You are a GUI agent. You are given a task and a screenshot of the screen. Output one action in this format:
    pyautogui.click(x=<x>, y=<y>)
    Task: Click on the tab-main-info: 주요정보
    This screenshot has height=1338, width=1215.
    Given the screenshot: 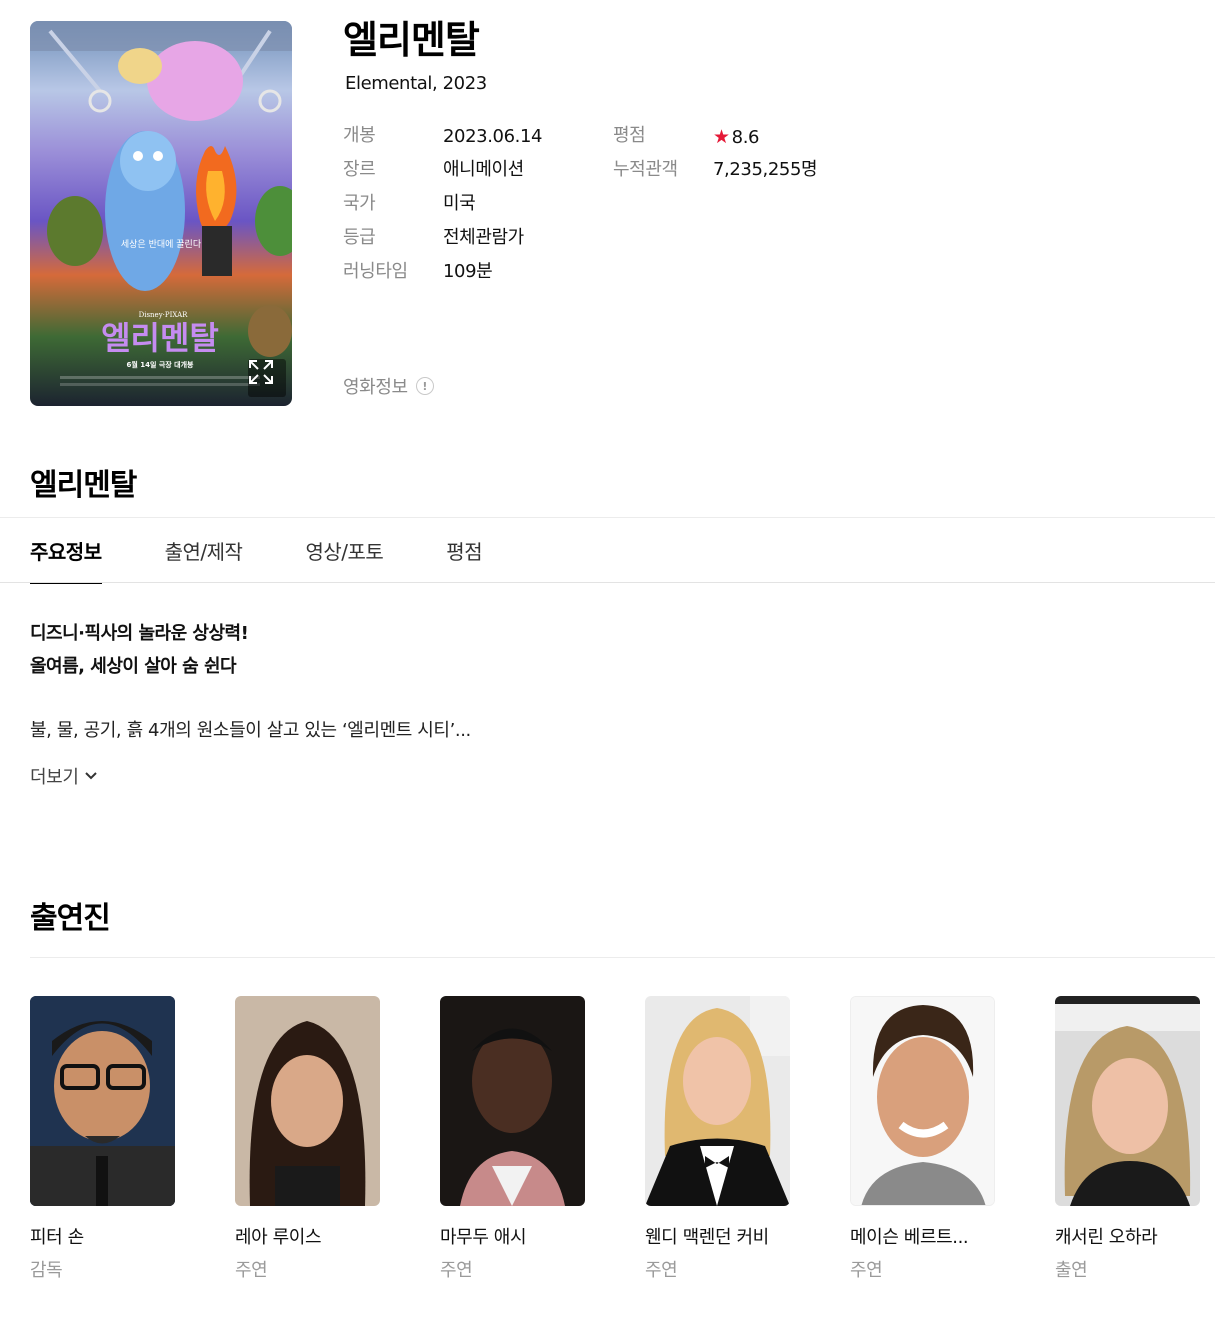 What is the action you would take?
    pyautogui.click(x=66, y=551)
    